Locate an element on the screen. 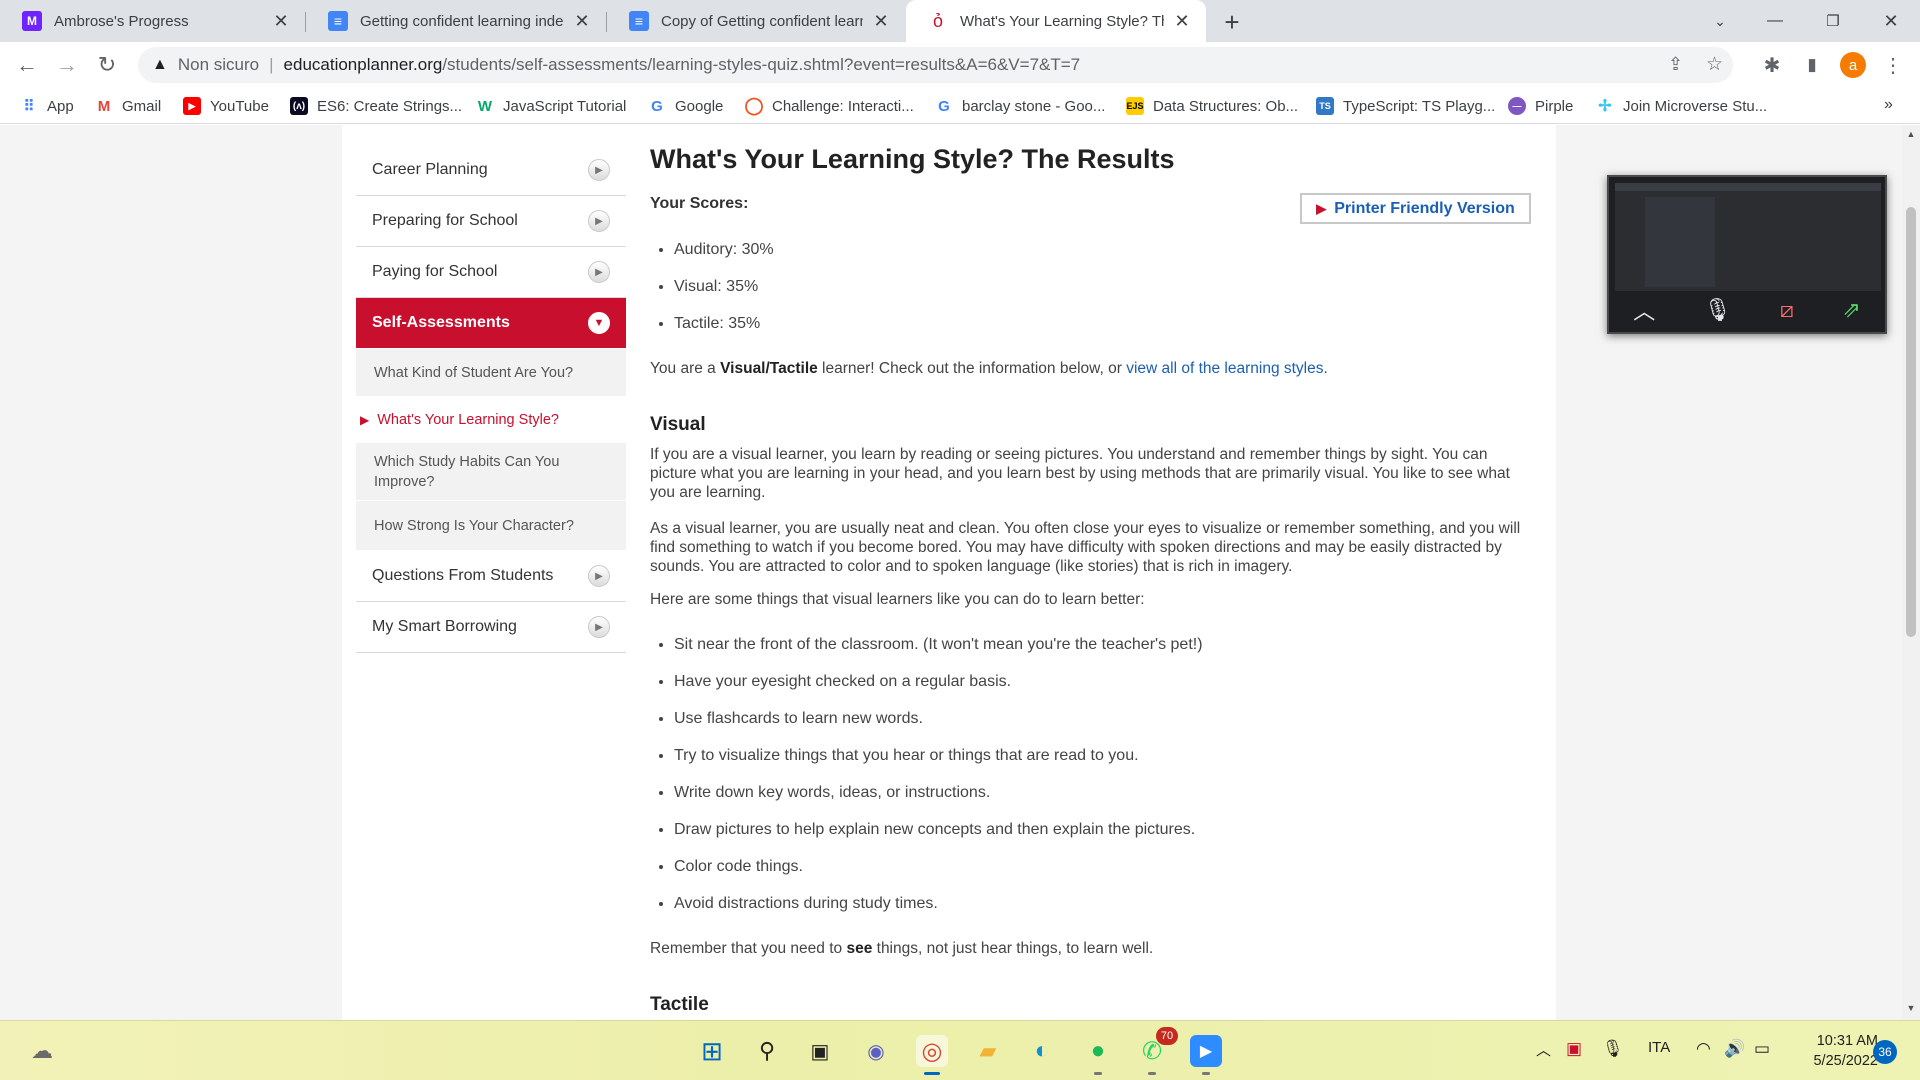 This screenshot has width=1920, height=1080. sidebar-item-self-assessments: Self-Assessments ▼ is located at coordinates (491, 323).